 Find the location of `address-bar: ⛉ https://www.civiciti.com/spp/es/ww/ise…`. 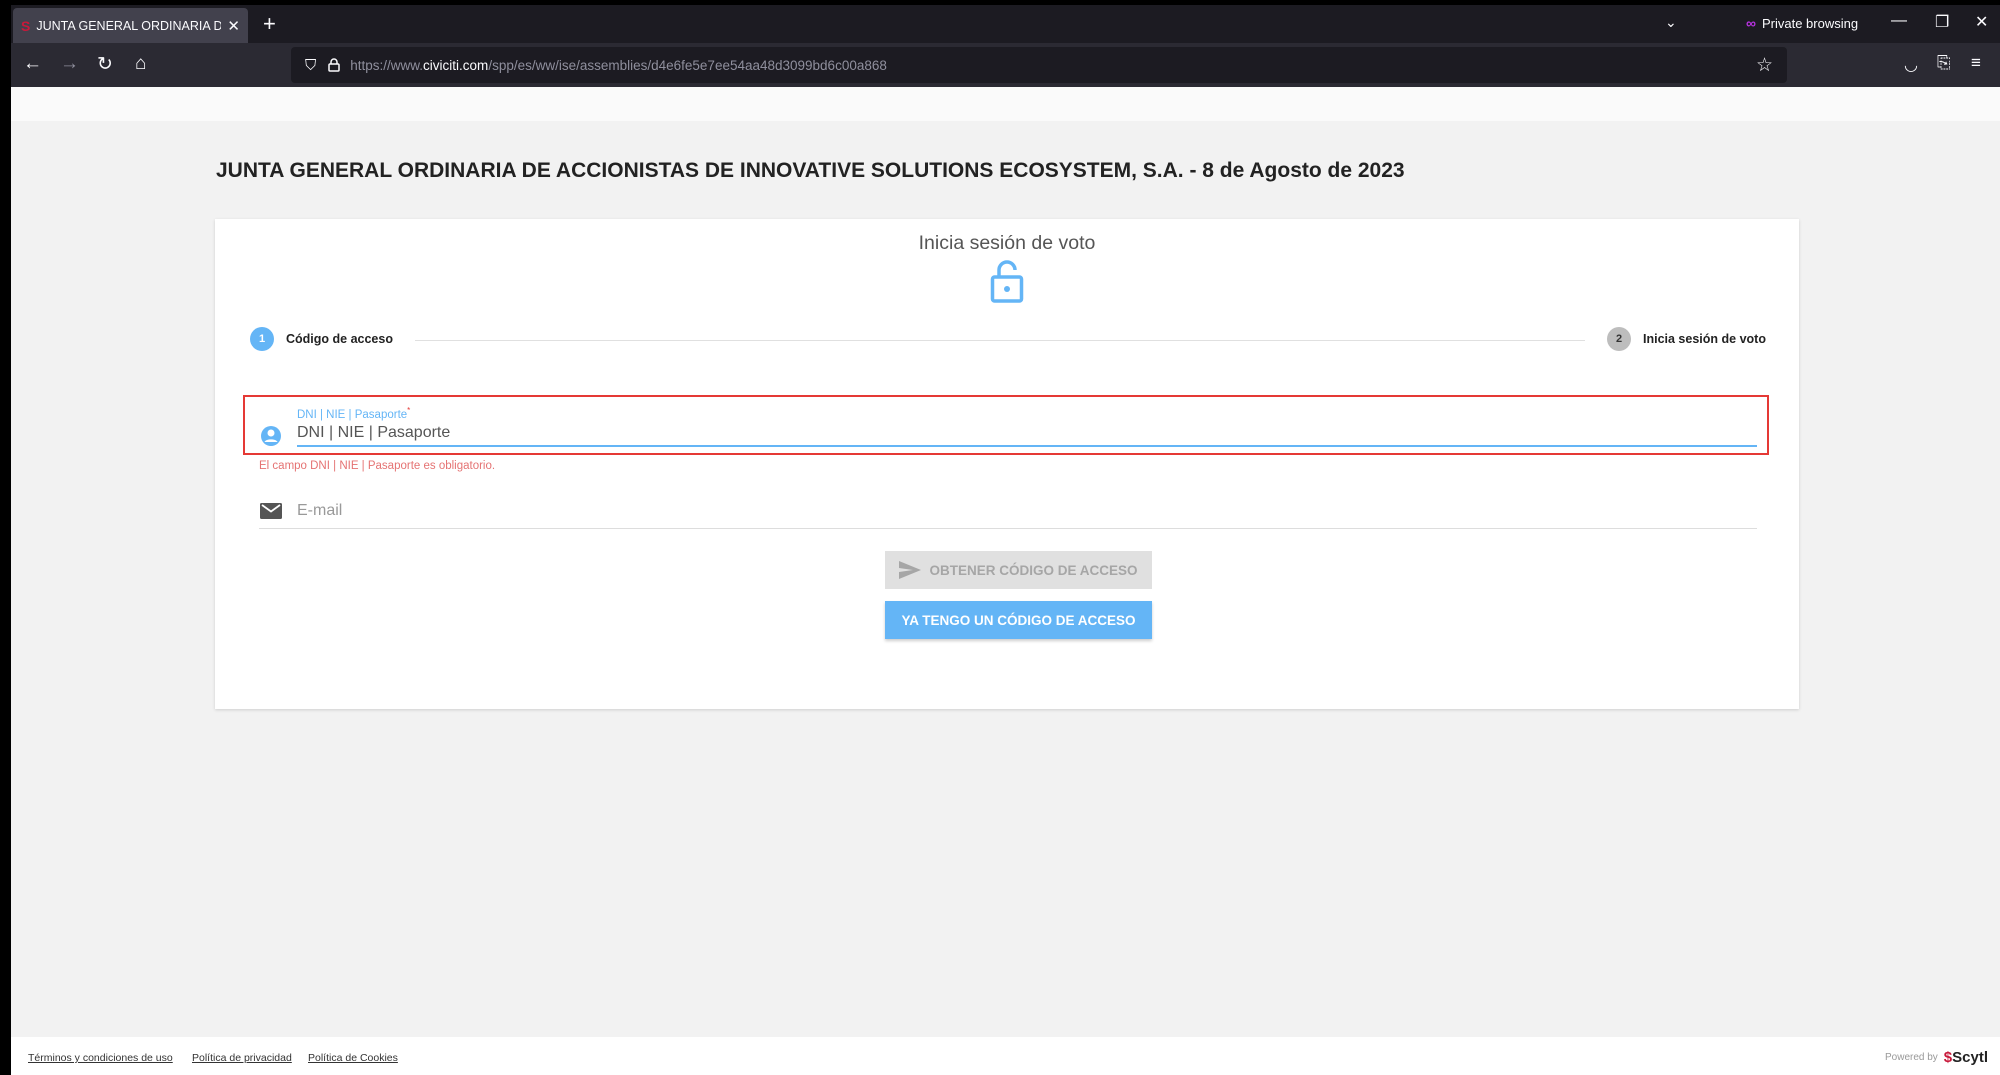

address-bar: ⛉ https://www.civiciti.com/spp/es/ww/ise… is located at coordinates (1039, 65).